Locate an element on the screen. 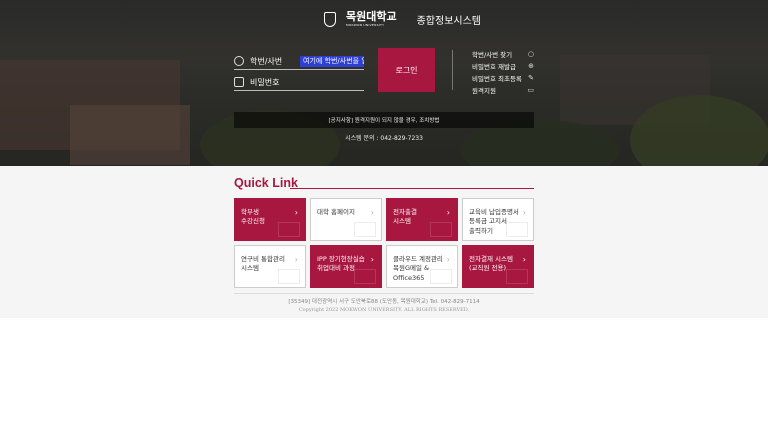 The height and width of the screenshot is (432, 768). password-field: 비밀번호 is located at coordinates (299, 82).